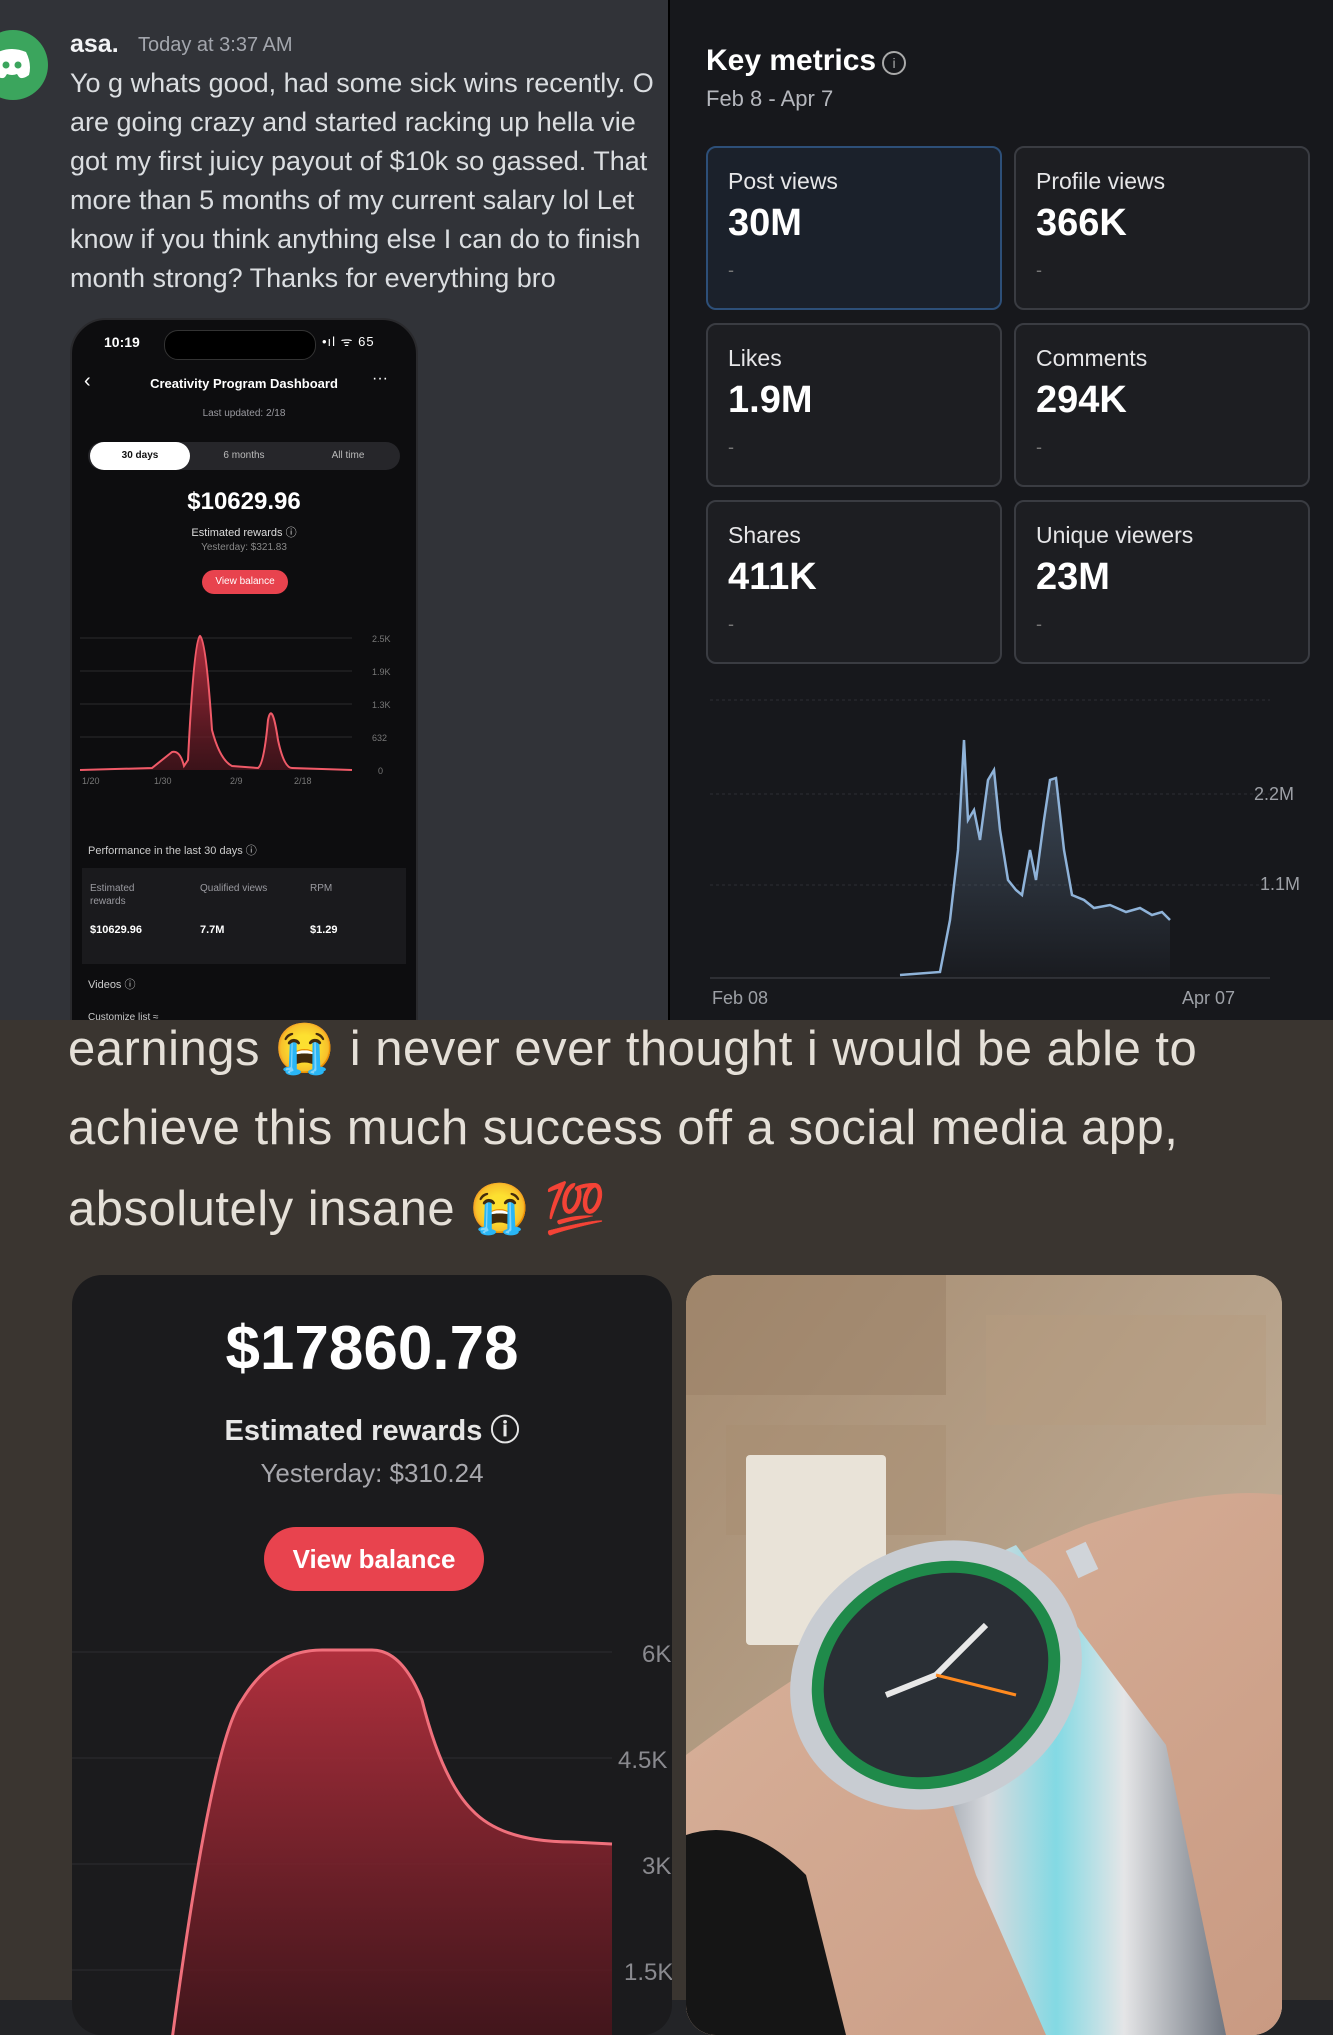  What do you see at coordinates (656, 1866) in the screenshot?
I see `y-tick-label: 3K` at bounding box center [656, 1866].